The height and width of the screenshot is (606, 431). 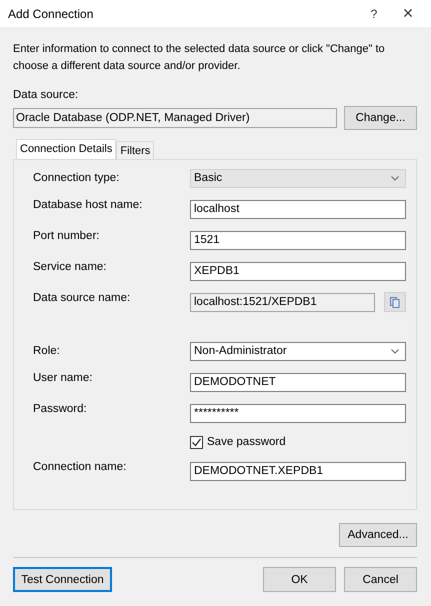 What do you see at coordinates (298, 271) in the screenshot?
I see `input-field: XEPDB1` at bounding box center [298, 271].